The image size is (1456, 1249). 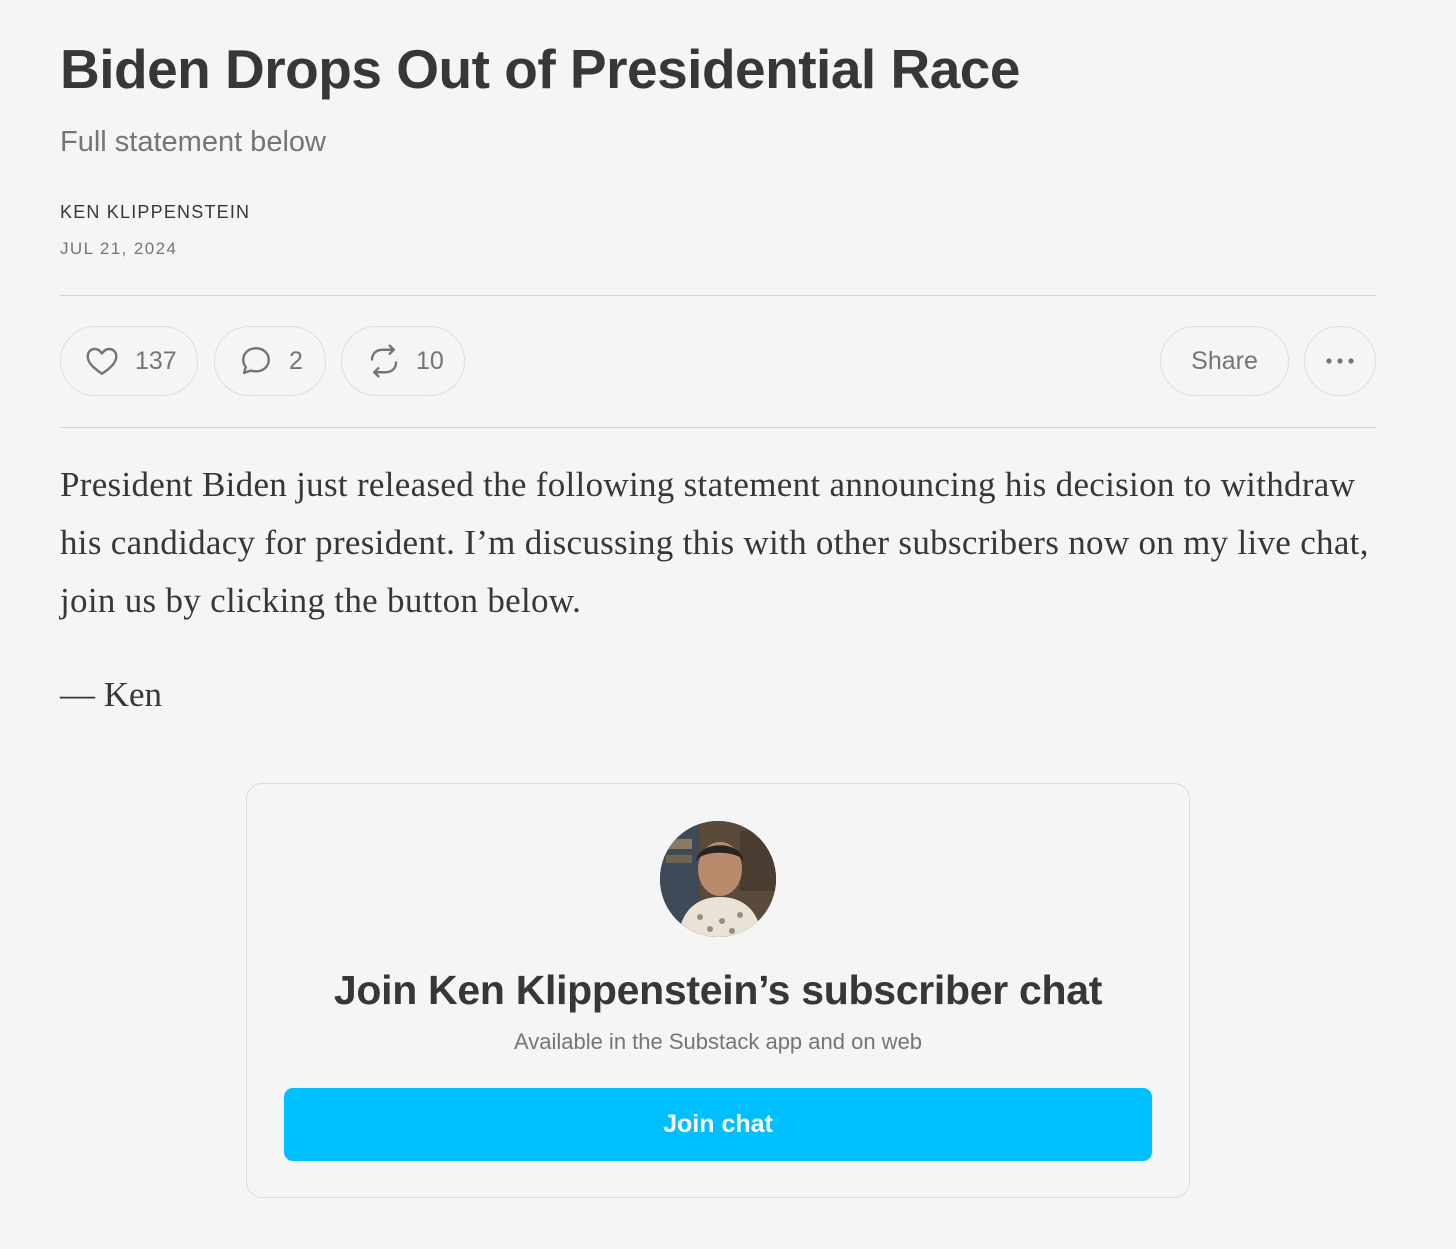 I want to click on divider-bottom, so click(x=718, y=427).